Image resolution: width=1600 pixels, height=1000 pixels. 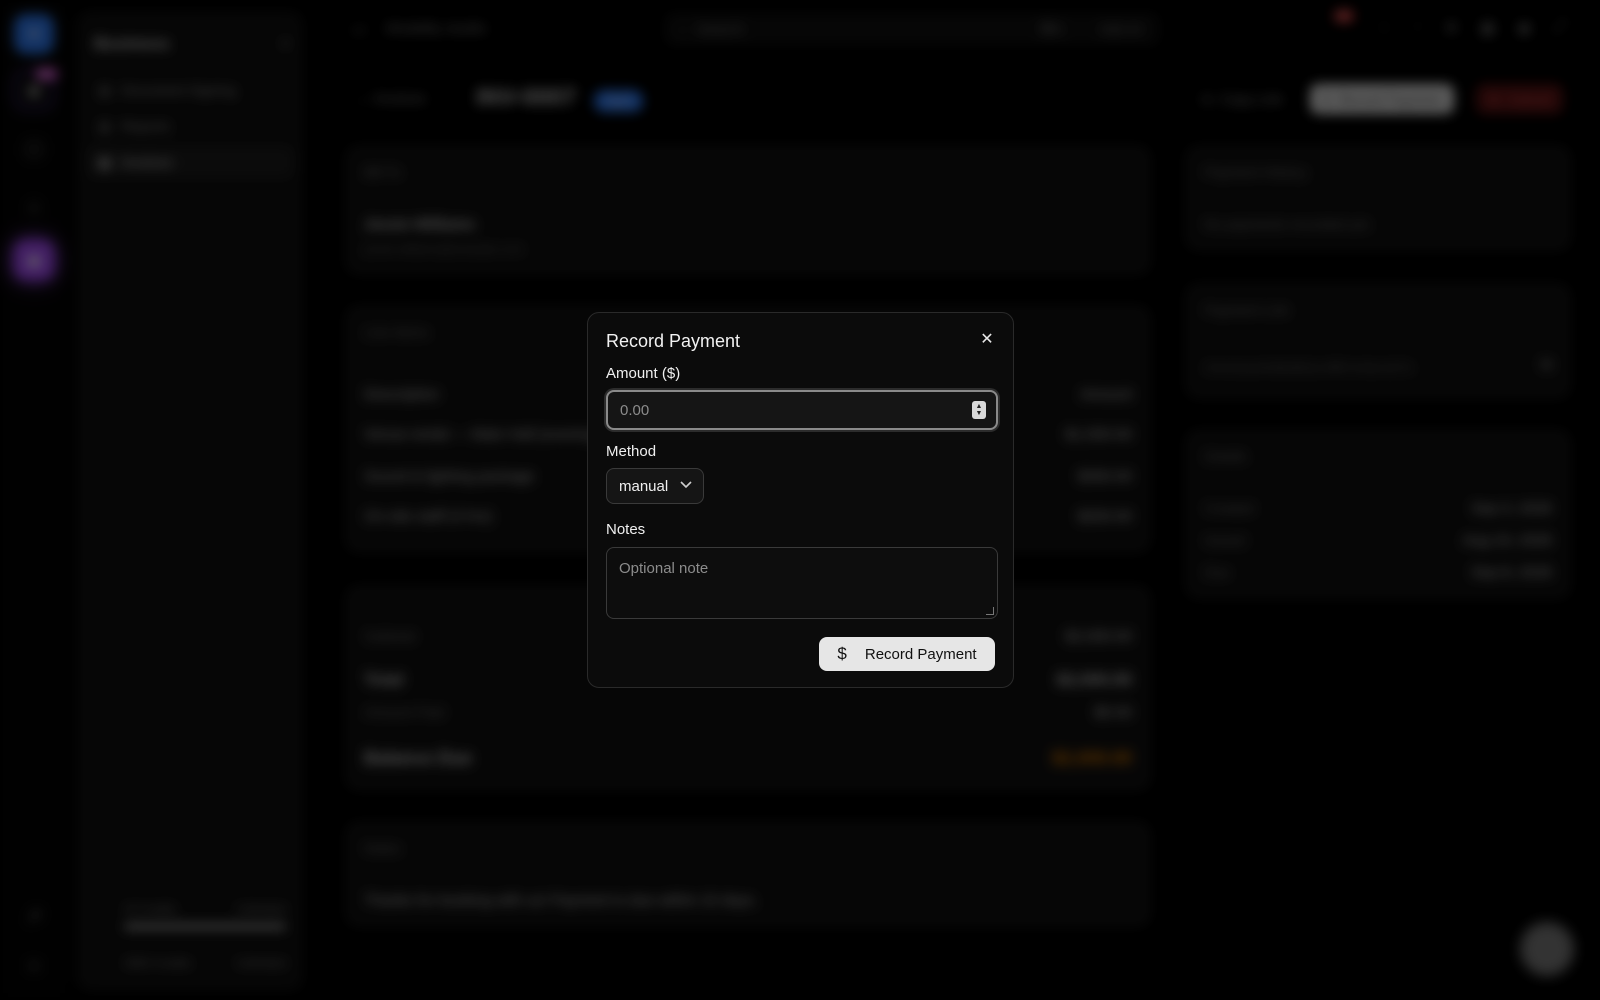 I want to click on amount-field: ▲ ▼, so click(x=802, y=410).